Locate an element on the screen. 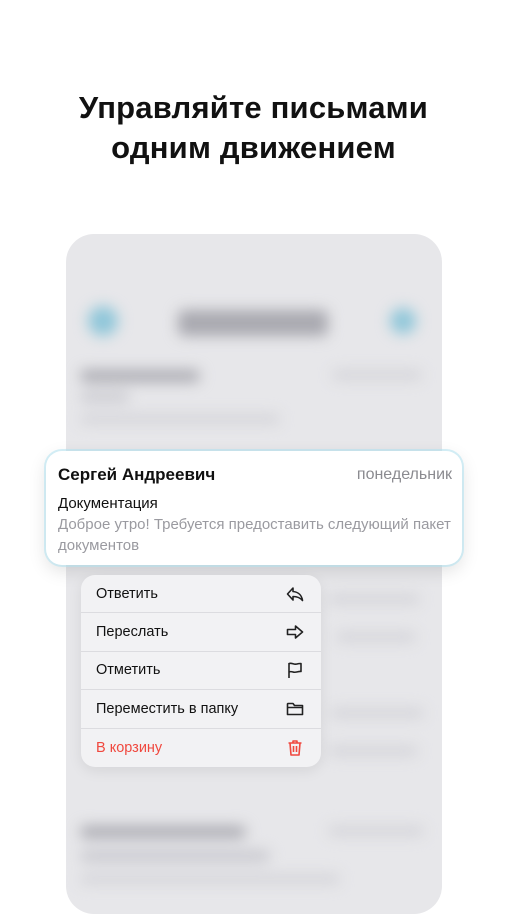 The height and width of the screenshot is (914, 507). headline-line-1: Управляйте письмами is located at coordinates (253, 107).